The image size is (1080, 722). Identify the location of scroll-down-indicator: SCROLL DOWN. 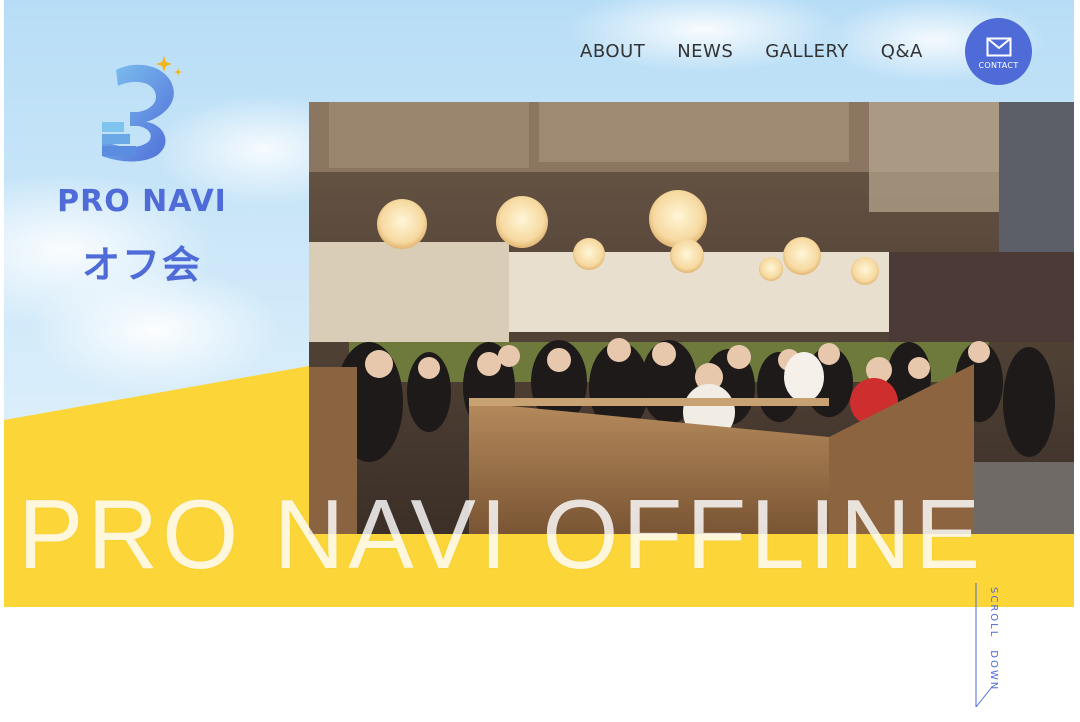
(989, 647).